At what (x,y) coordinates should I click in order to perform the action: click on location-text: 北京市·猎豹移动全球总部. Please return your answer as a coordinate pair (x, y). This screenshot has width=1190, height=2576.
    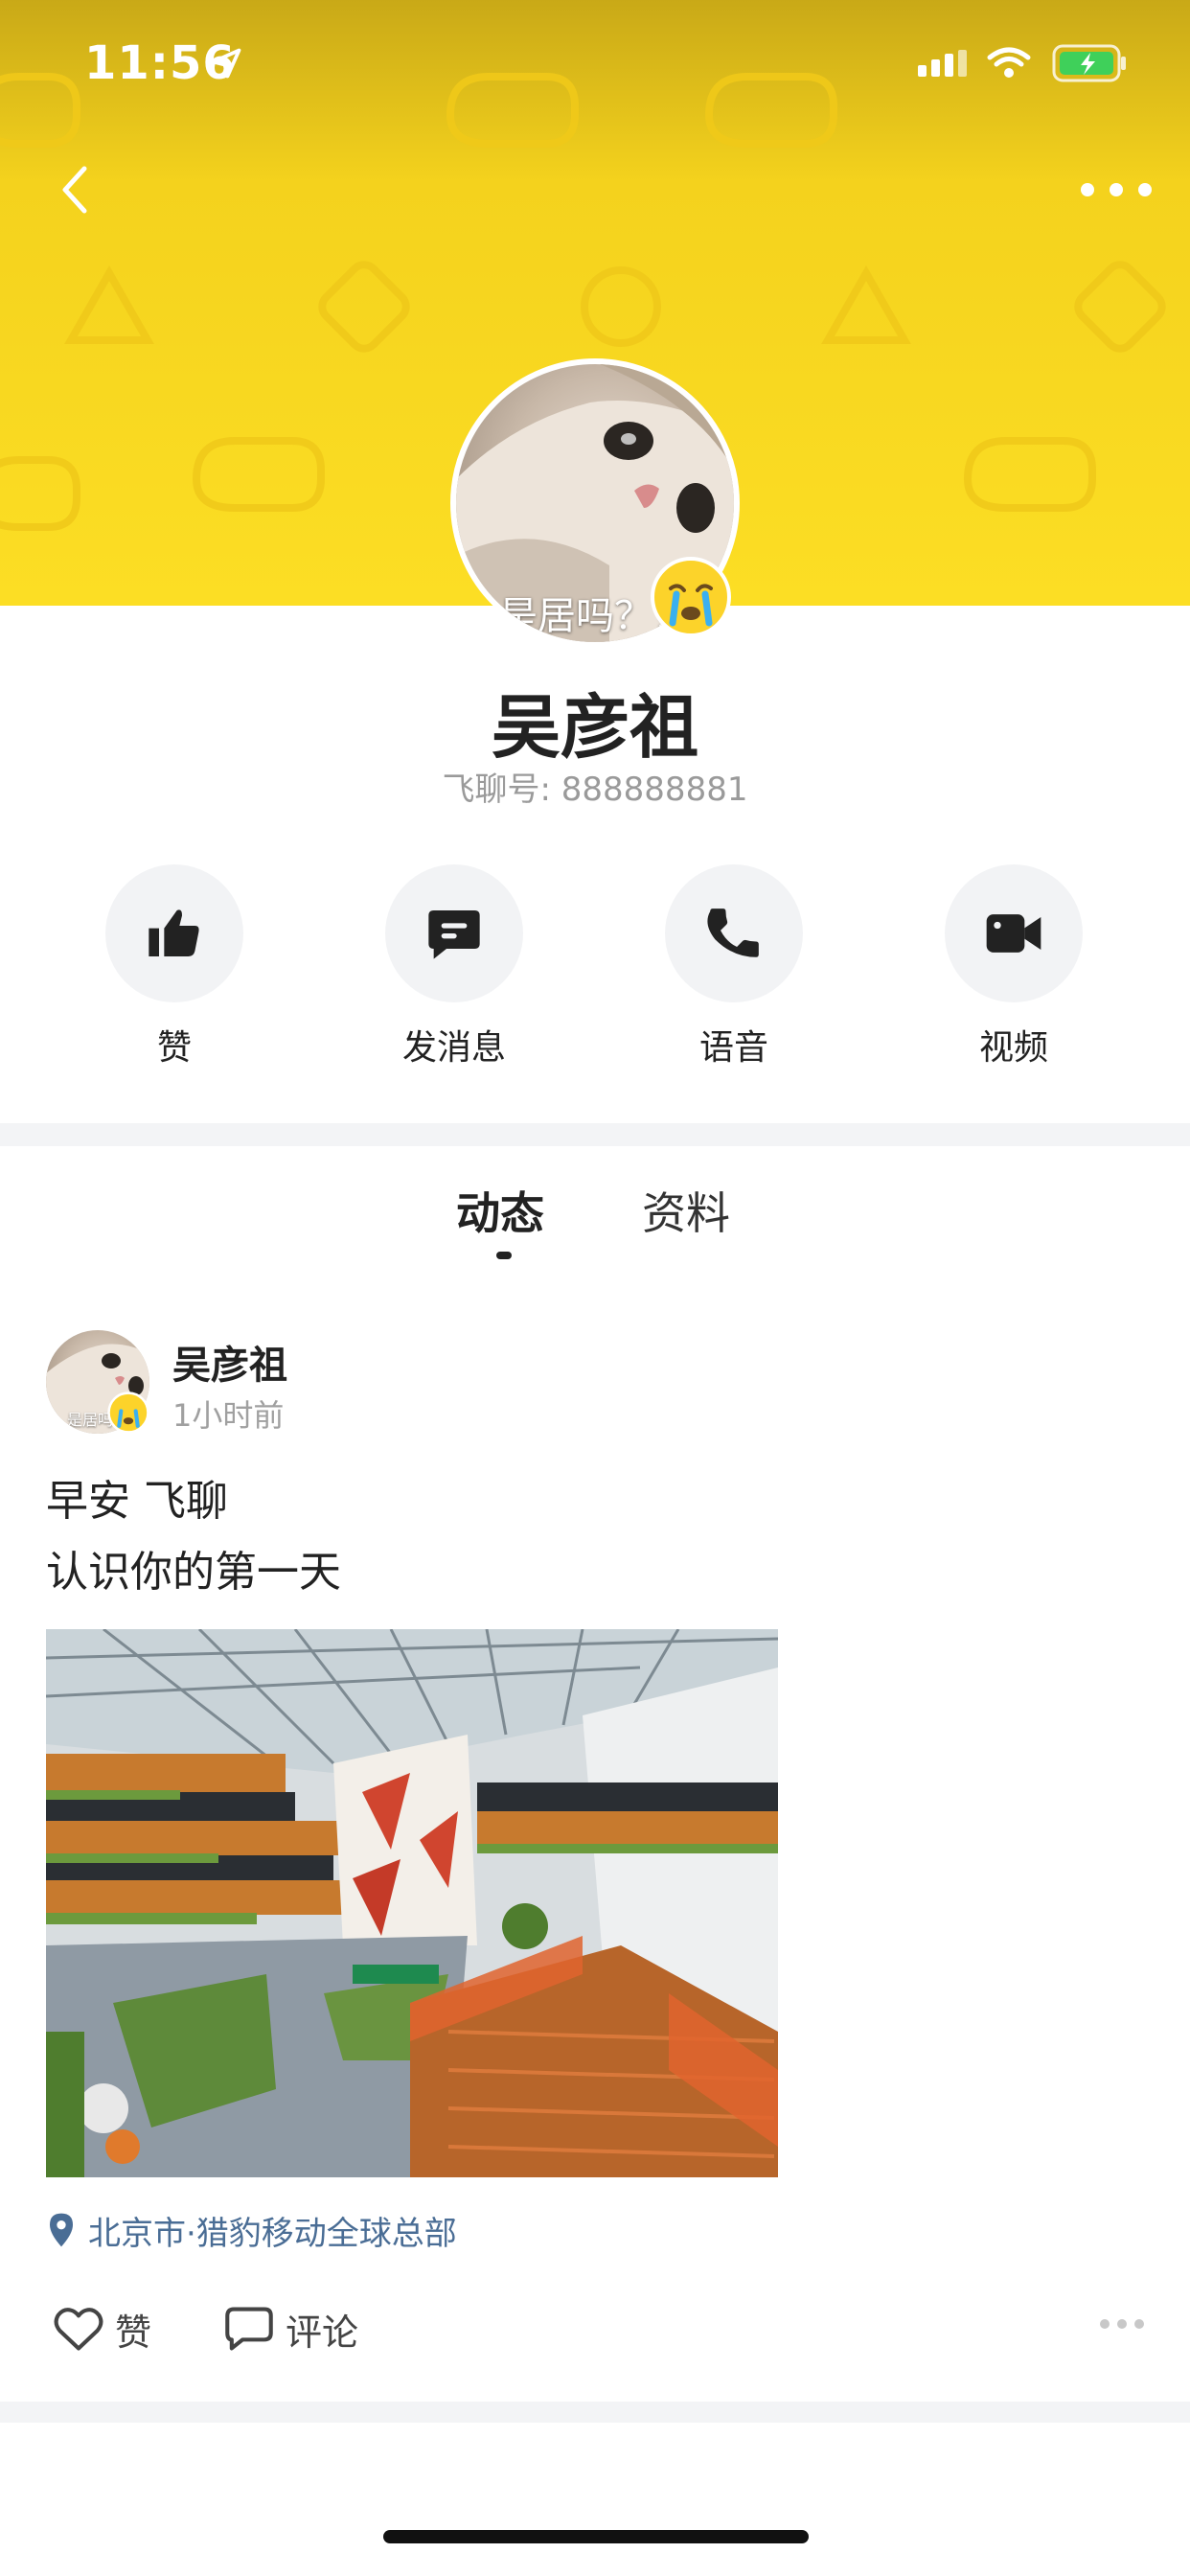
    Looking at the image, I should click on (272, 2233).